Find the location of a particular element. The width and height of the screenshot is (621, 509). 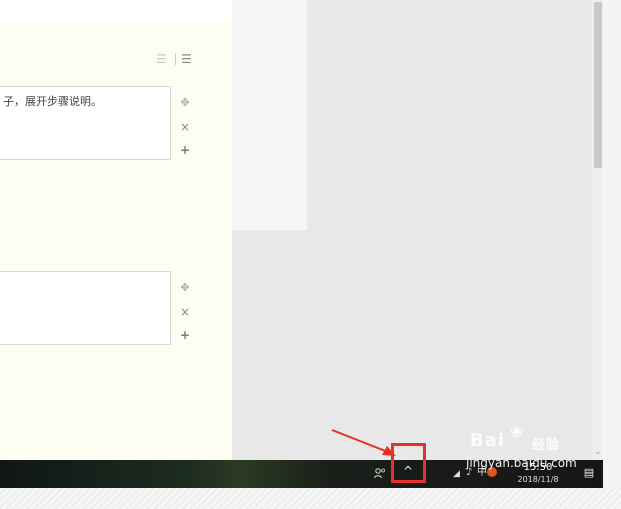

ordered-list-icon: ☰ is located at coordinates (161, 59).